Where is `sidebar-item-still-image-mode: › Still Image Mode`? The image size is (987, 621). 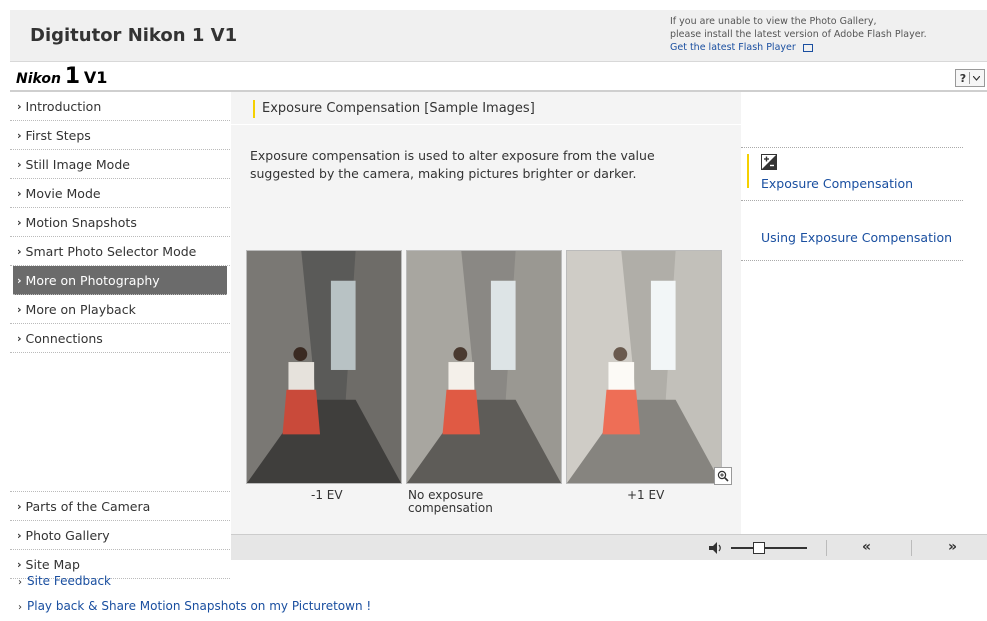
sidebar-item-still-image-mode: › Still Image Mode is located at coordinates (120, 164).